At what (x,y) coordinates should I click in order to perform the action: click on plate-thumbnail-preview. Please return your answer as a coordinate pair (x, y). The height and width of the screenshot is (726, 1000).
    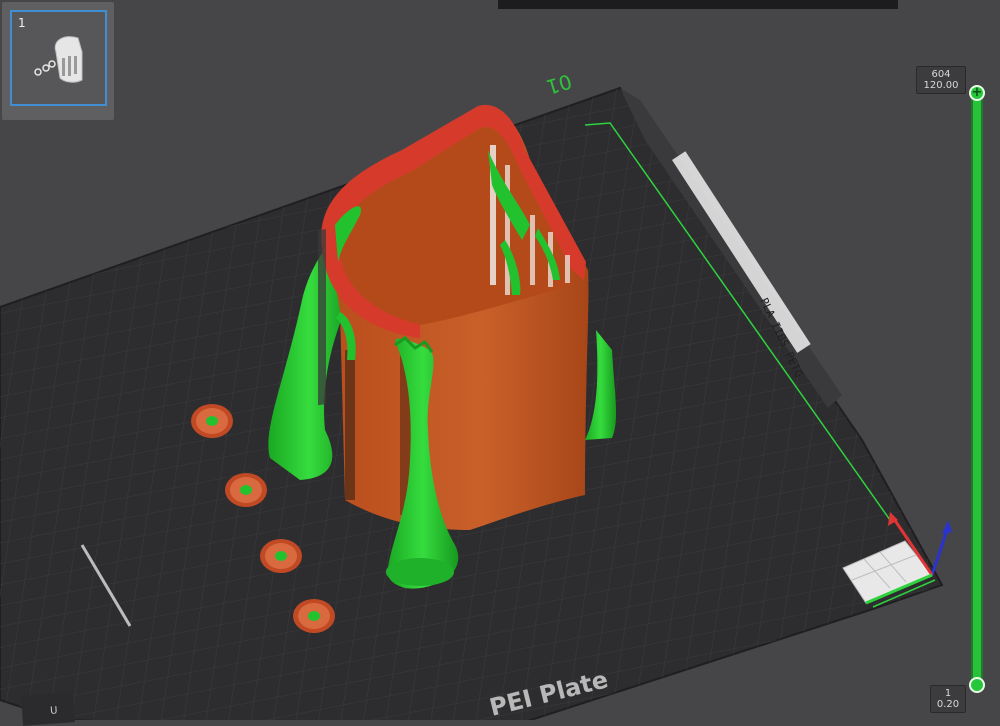
    Looking at the image, I should click on (58, 59).